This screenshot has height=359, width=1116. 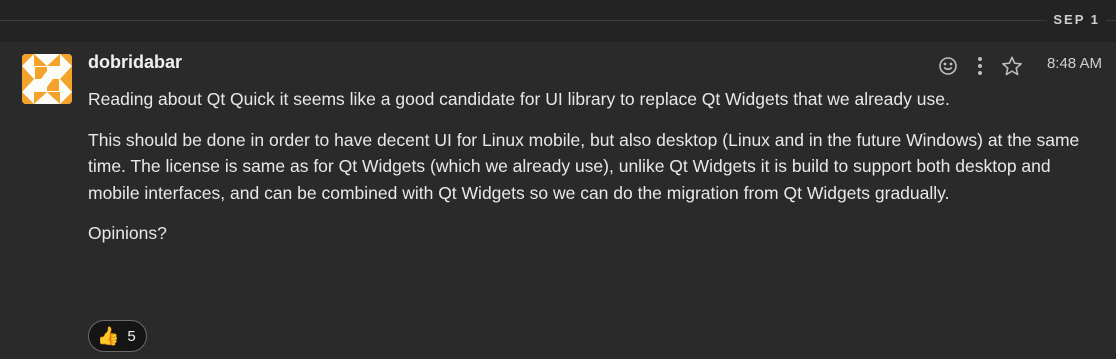 I want to click on message-paragraph: Opinions?, so click(x=127, y=233).